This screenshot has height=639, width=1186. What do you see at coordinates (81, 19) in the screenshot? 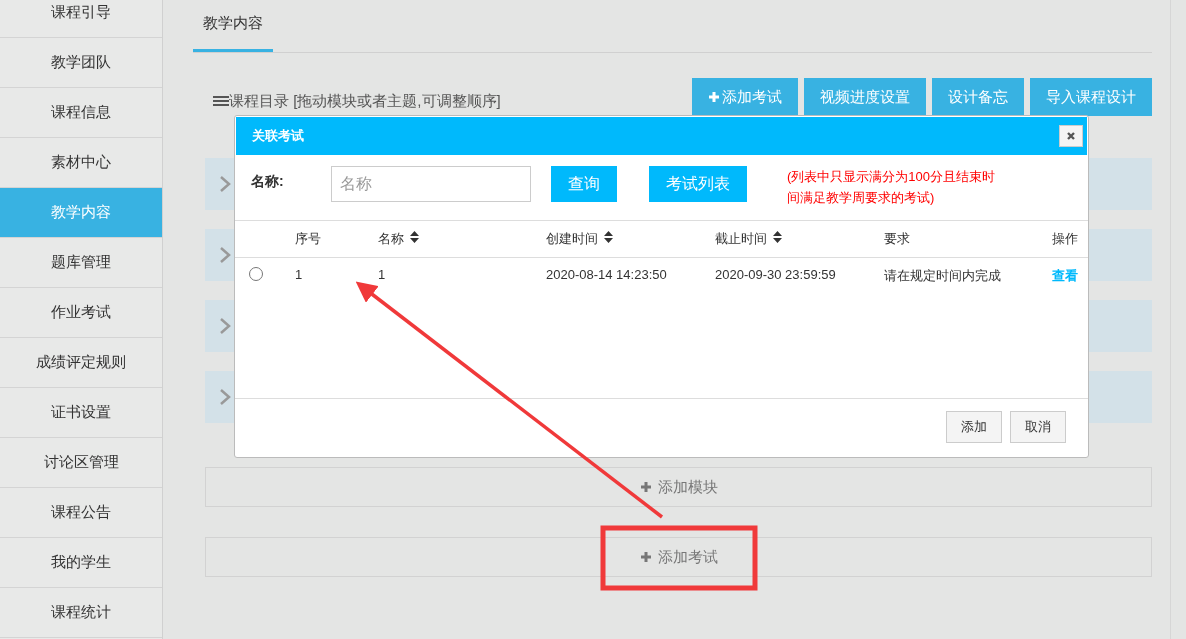
I see `sidebar-item: 课程引导` at bounding box center [81, 19].